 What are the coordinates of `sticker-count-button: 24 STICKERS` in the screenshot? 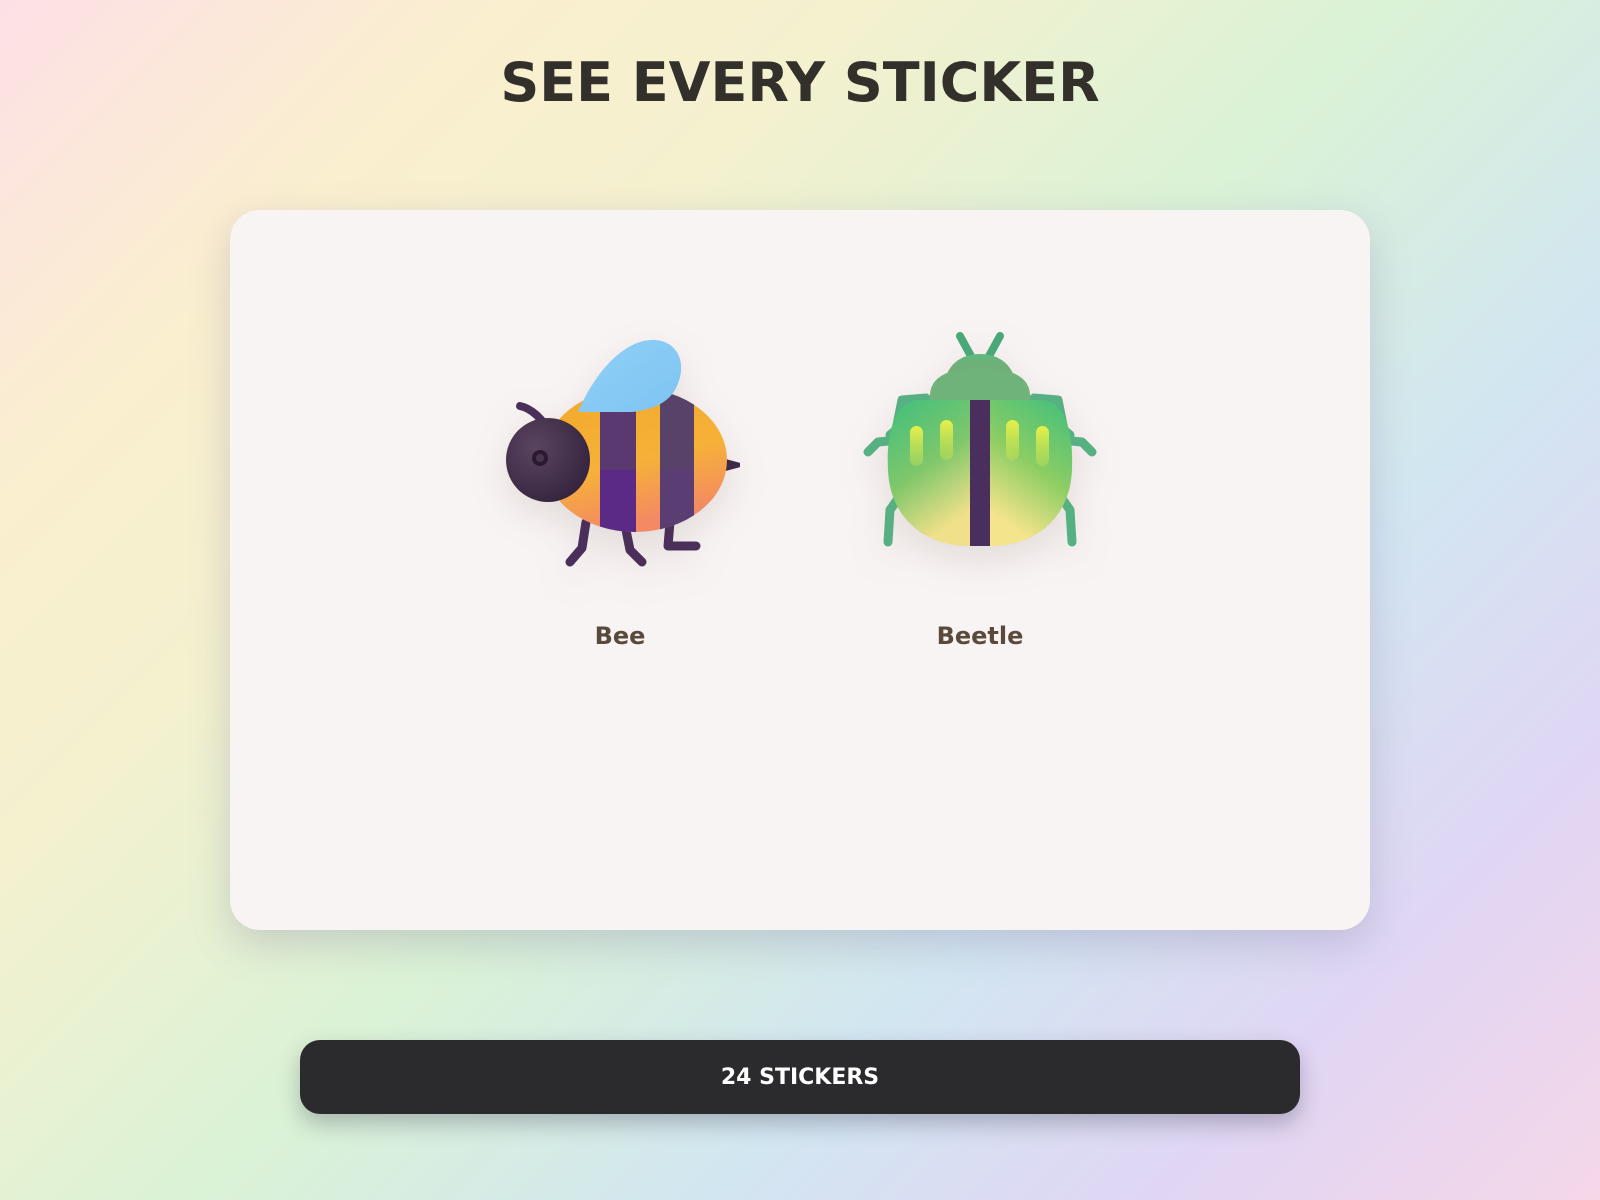 It's located at (800, 1077).